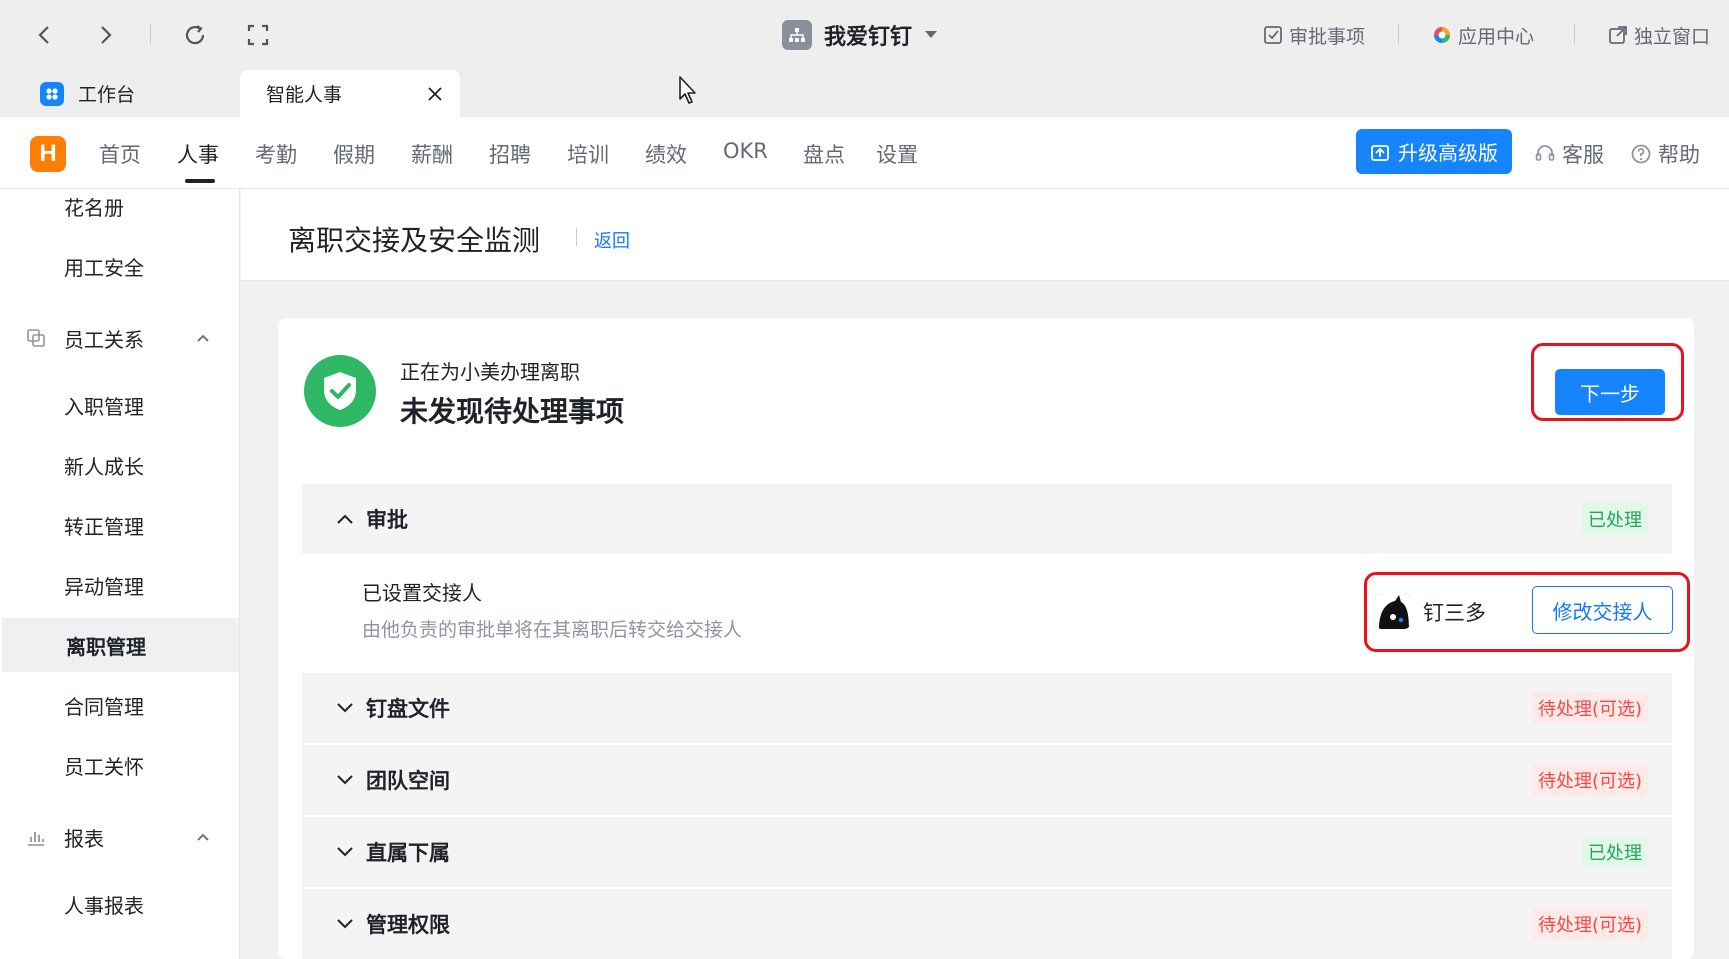  I want to click on nav-training: 培训, so click(588, 154).